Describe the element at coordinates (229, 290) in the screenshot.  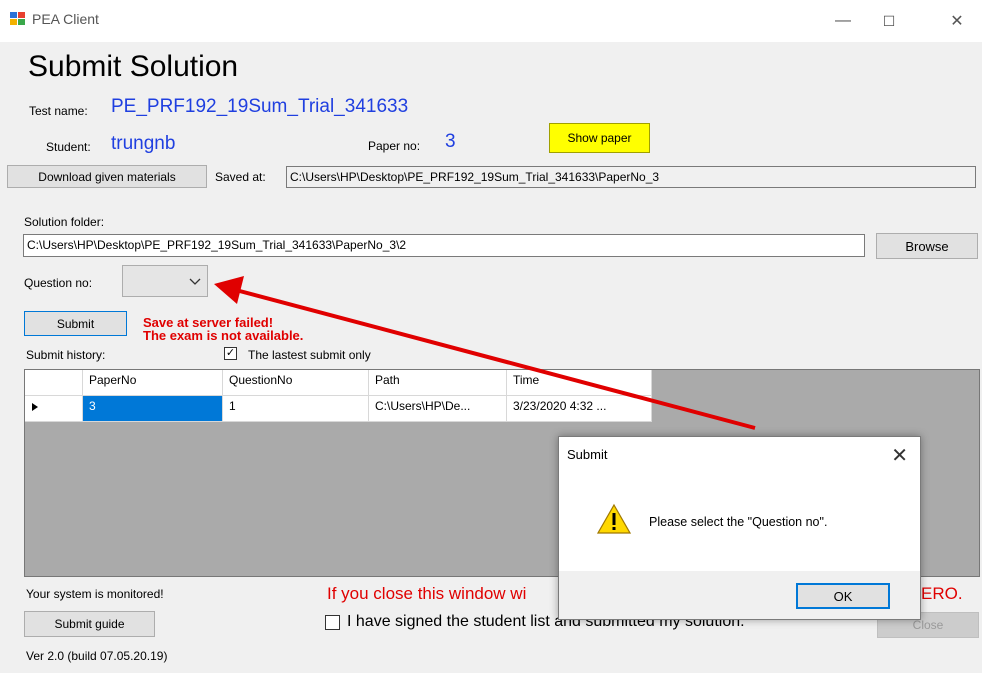
I see `annotation-arrow-head` at that location.